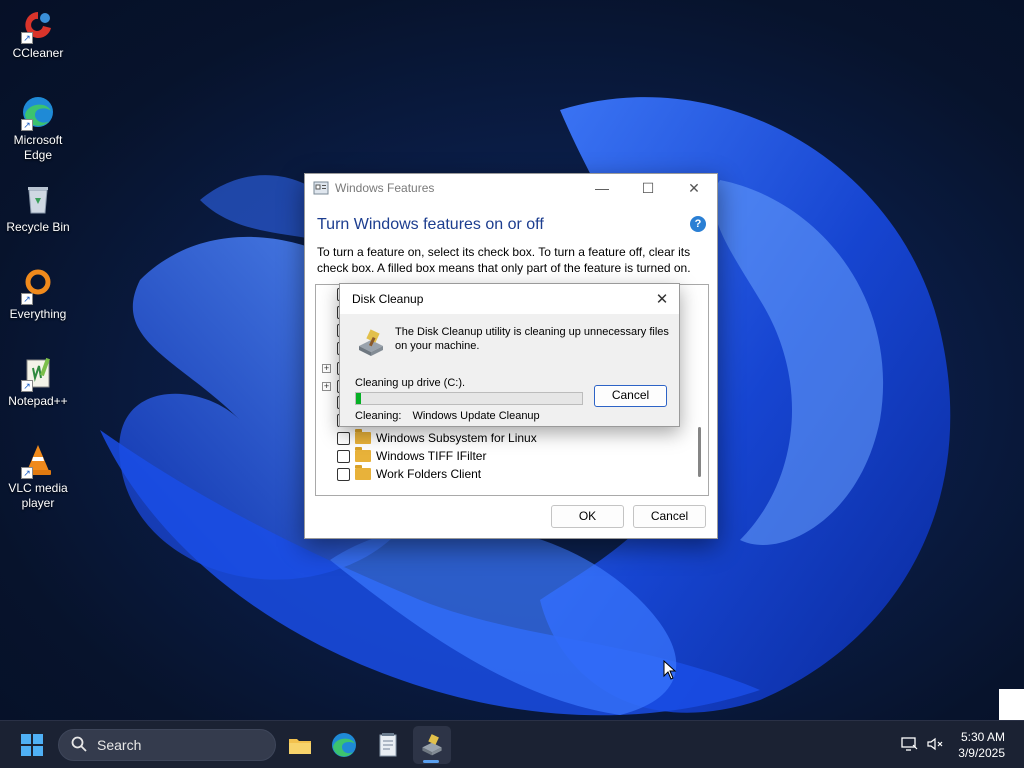 The width and height of the screenshot is (1024, 768). What do you see at coordinates (385, 188) in the screenshot?
I see `features-window-title: Windows Features` at bounding box center [385, 188].